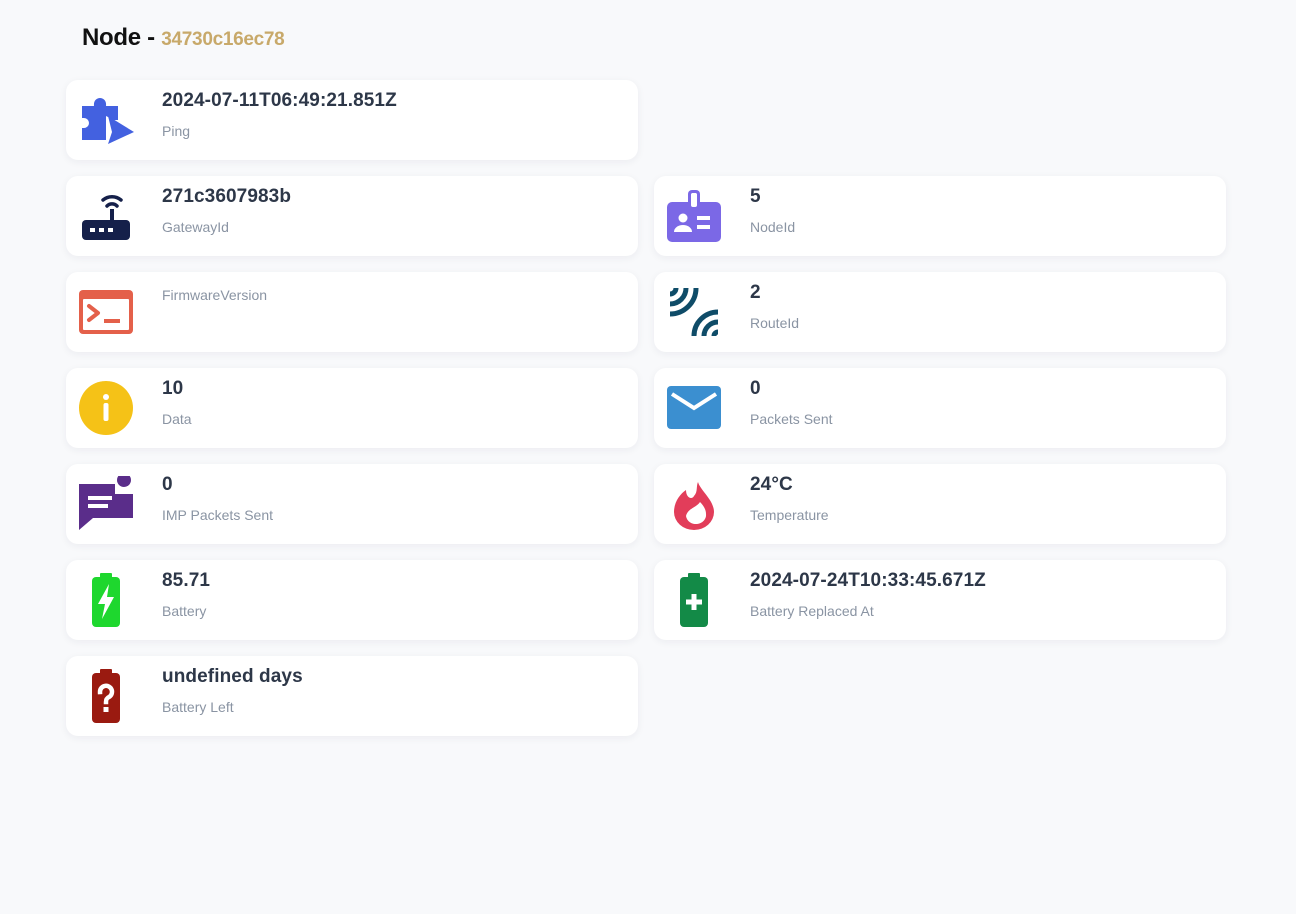 The width and height of the screenshot is (1296, 914). I want to click on node-id-value: 5, so click(755, 196).